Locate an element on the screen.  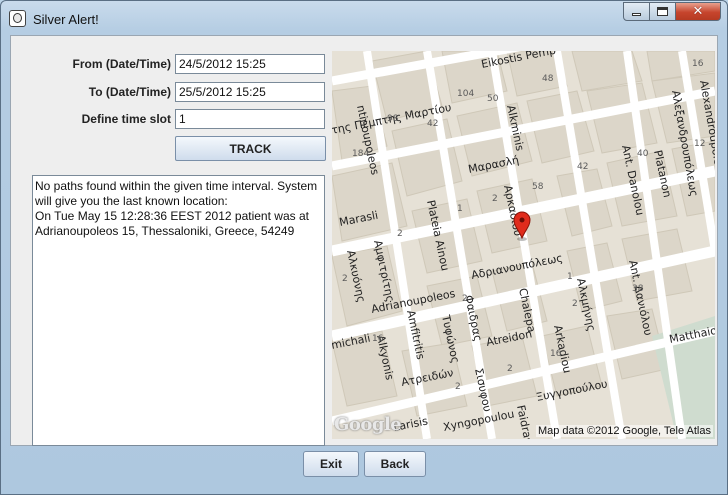
map-attribution: Map data ©2012 Google, Tele Atlas is located at coordinates (624, 431).